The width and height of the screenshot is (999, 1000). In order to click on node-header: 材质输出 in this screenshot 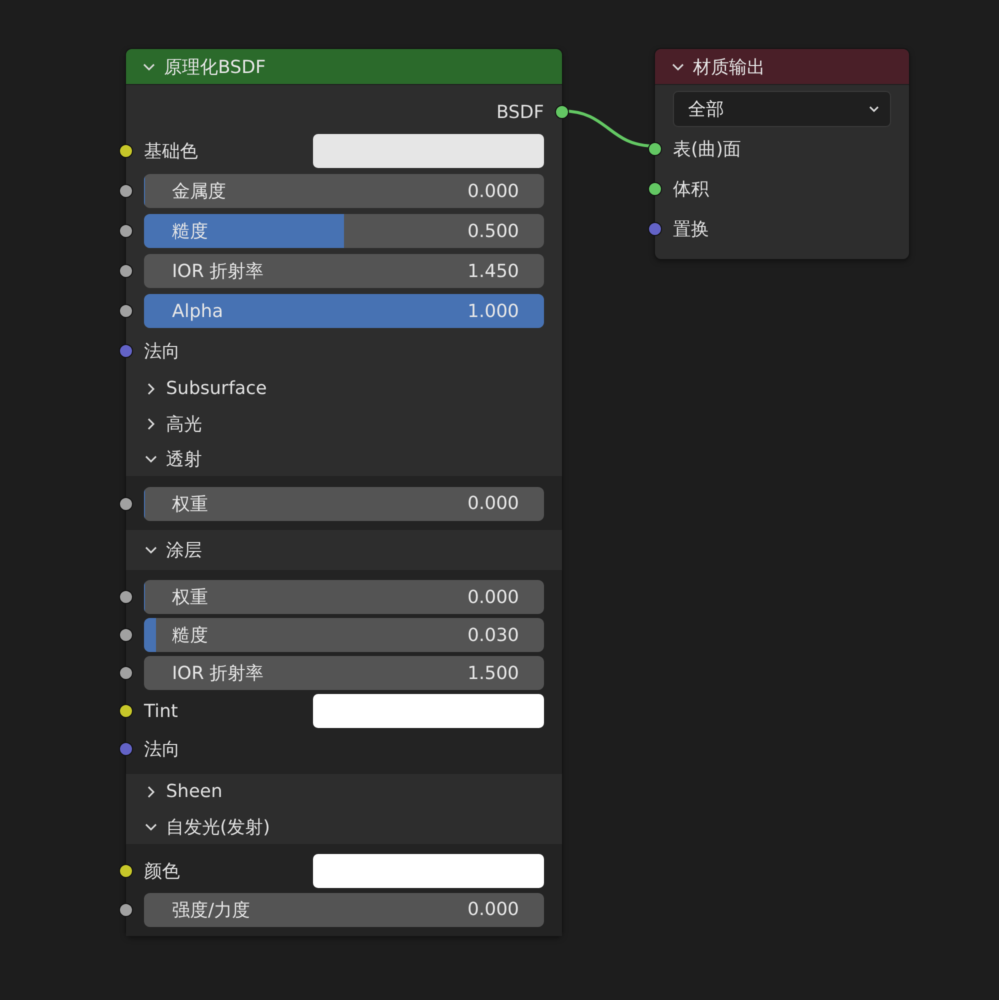, I will do `click(782, 67)`.